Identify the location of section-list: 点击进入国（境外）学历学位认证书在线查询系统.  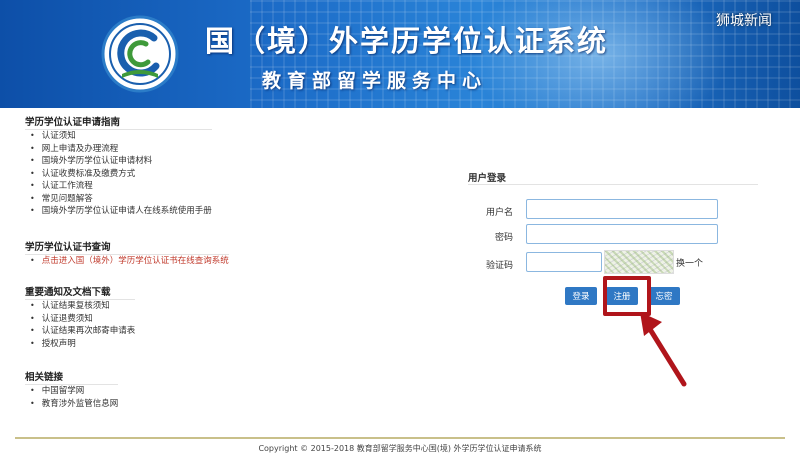
(127, 261).